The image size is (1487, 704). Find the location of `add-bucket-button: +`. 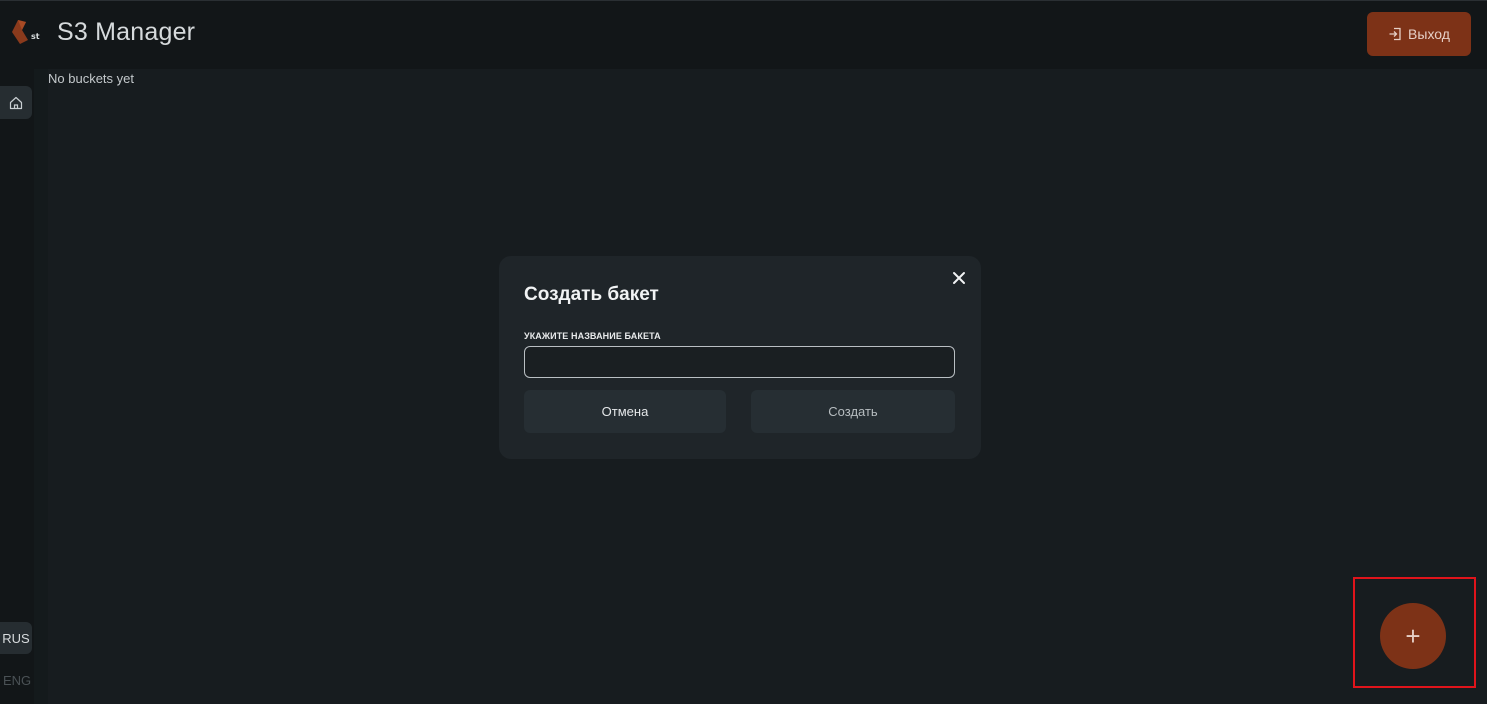

add-bucket-button: + is located at coordinates (1413, 636).